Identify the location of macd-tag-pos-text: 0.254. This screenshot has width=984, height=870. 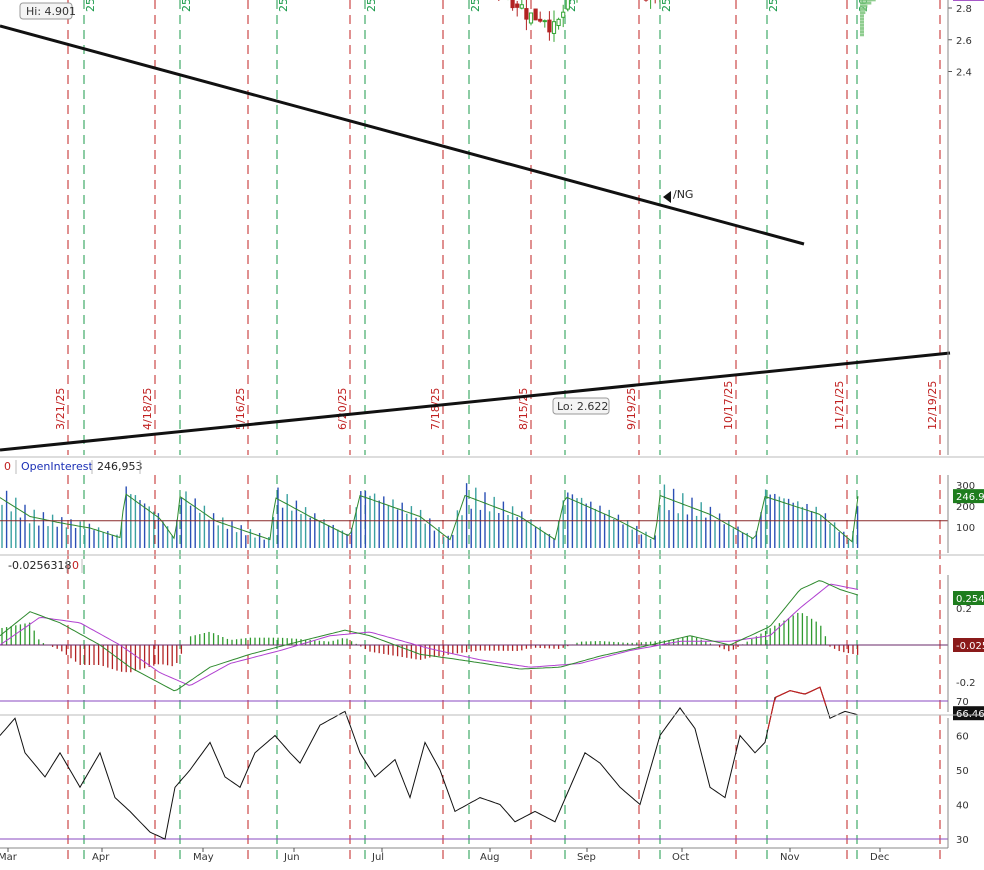
(970, 599).